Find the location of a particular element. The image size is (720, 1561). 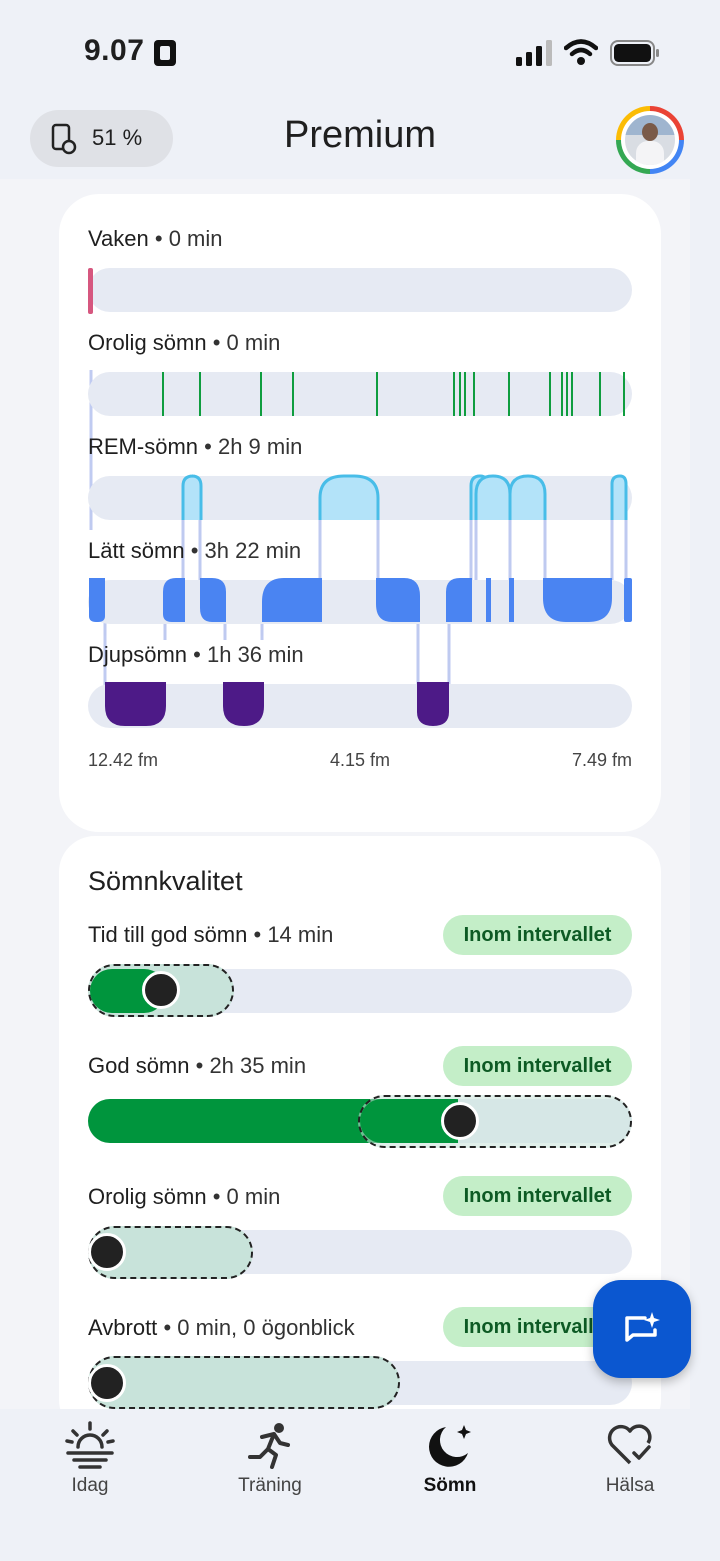

bottom-navigation: Idag Träning Sömn Hälsa is located at coordinates (360, 1485).